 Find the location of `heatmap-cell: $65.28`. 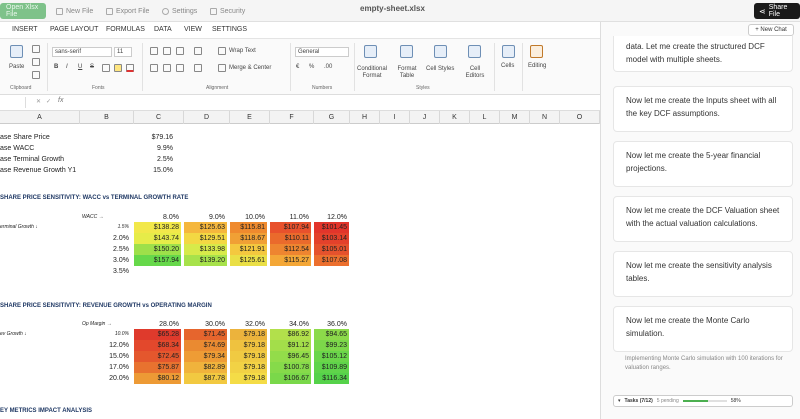

heatmap-cell: $65.28 is located at coordinates (157, 334).